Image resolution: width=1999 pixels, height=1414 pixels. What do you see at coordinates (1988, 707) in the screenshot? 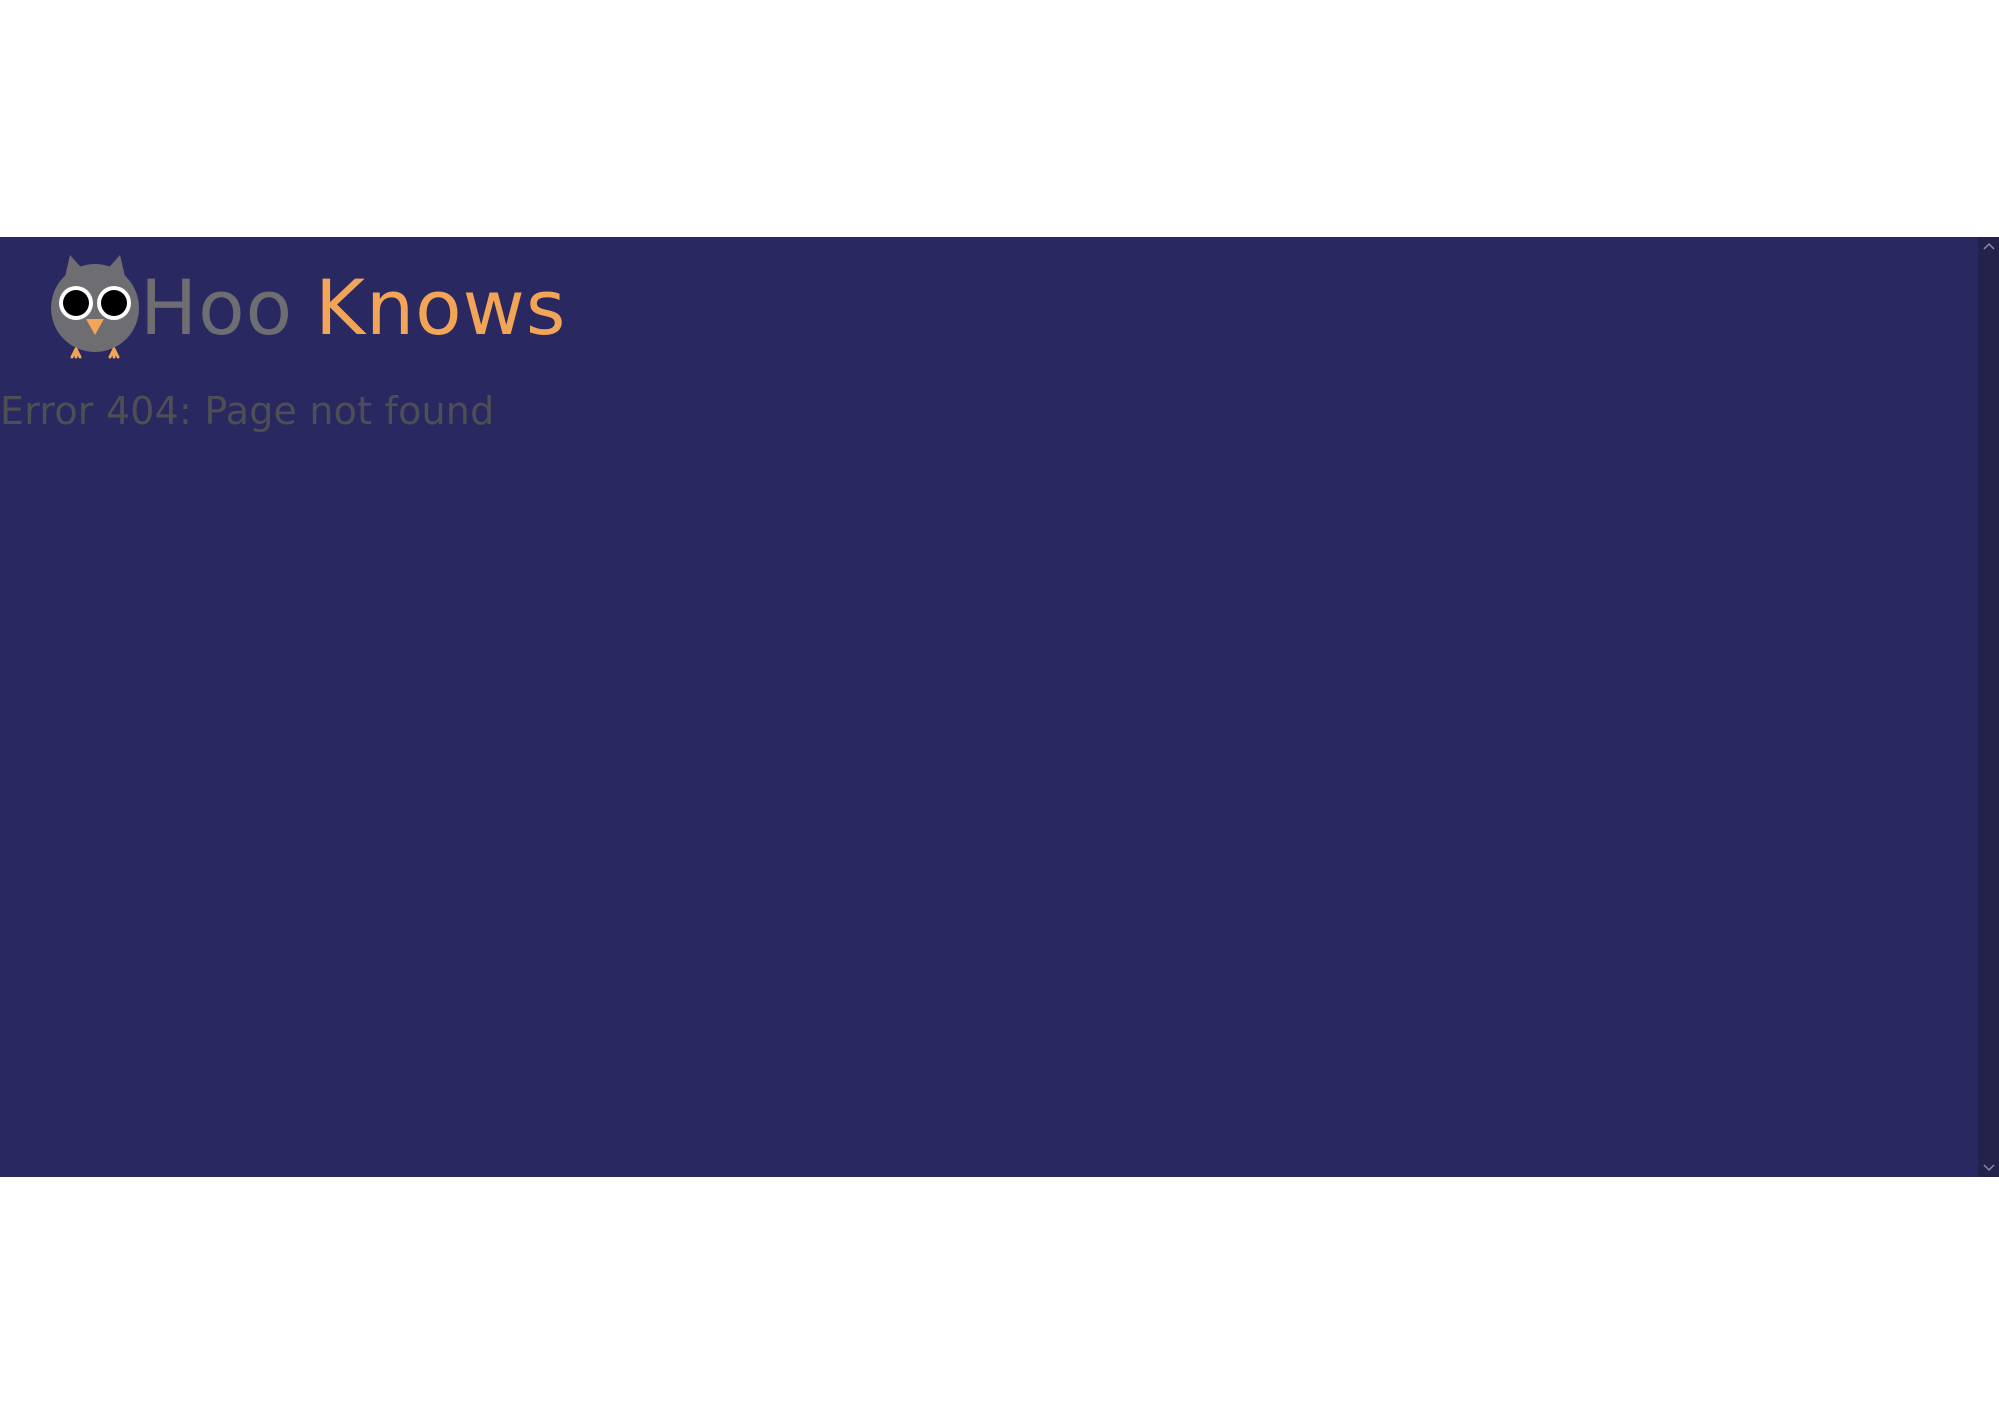
I see `vertical-scrollbar` at bounding box center [1988, 707].